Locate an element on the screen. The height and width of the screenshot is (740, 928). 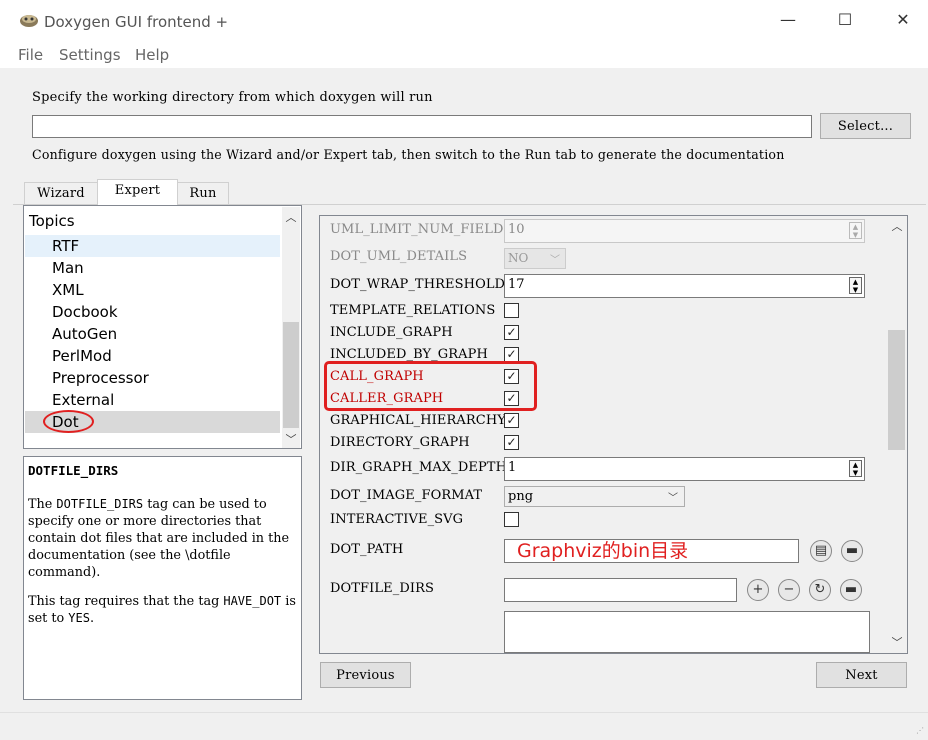
topic-perlmod: PerlMod is located at coordinates (82, 356).